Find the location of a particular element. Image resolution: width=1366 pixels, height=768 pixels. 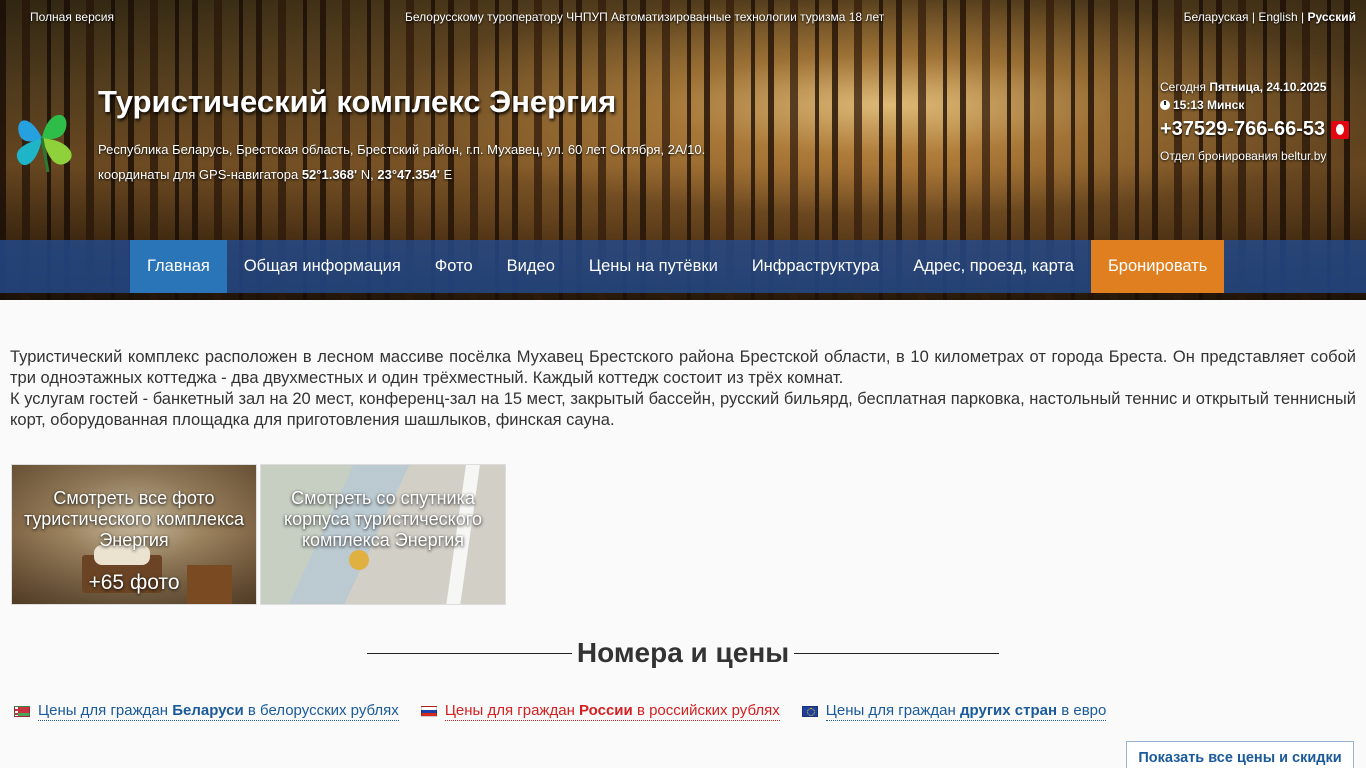

phone-number: +37529-766-66-53 is located at coordinates (1255, 129).